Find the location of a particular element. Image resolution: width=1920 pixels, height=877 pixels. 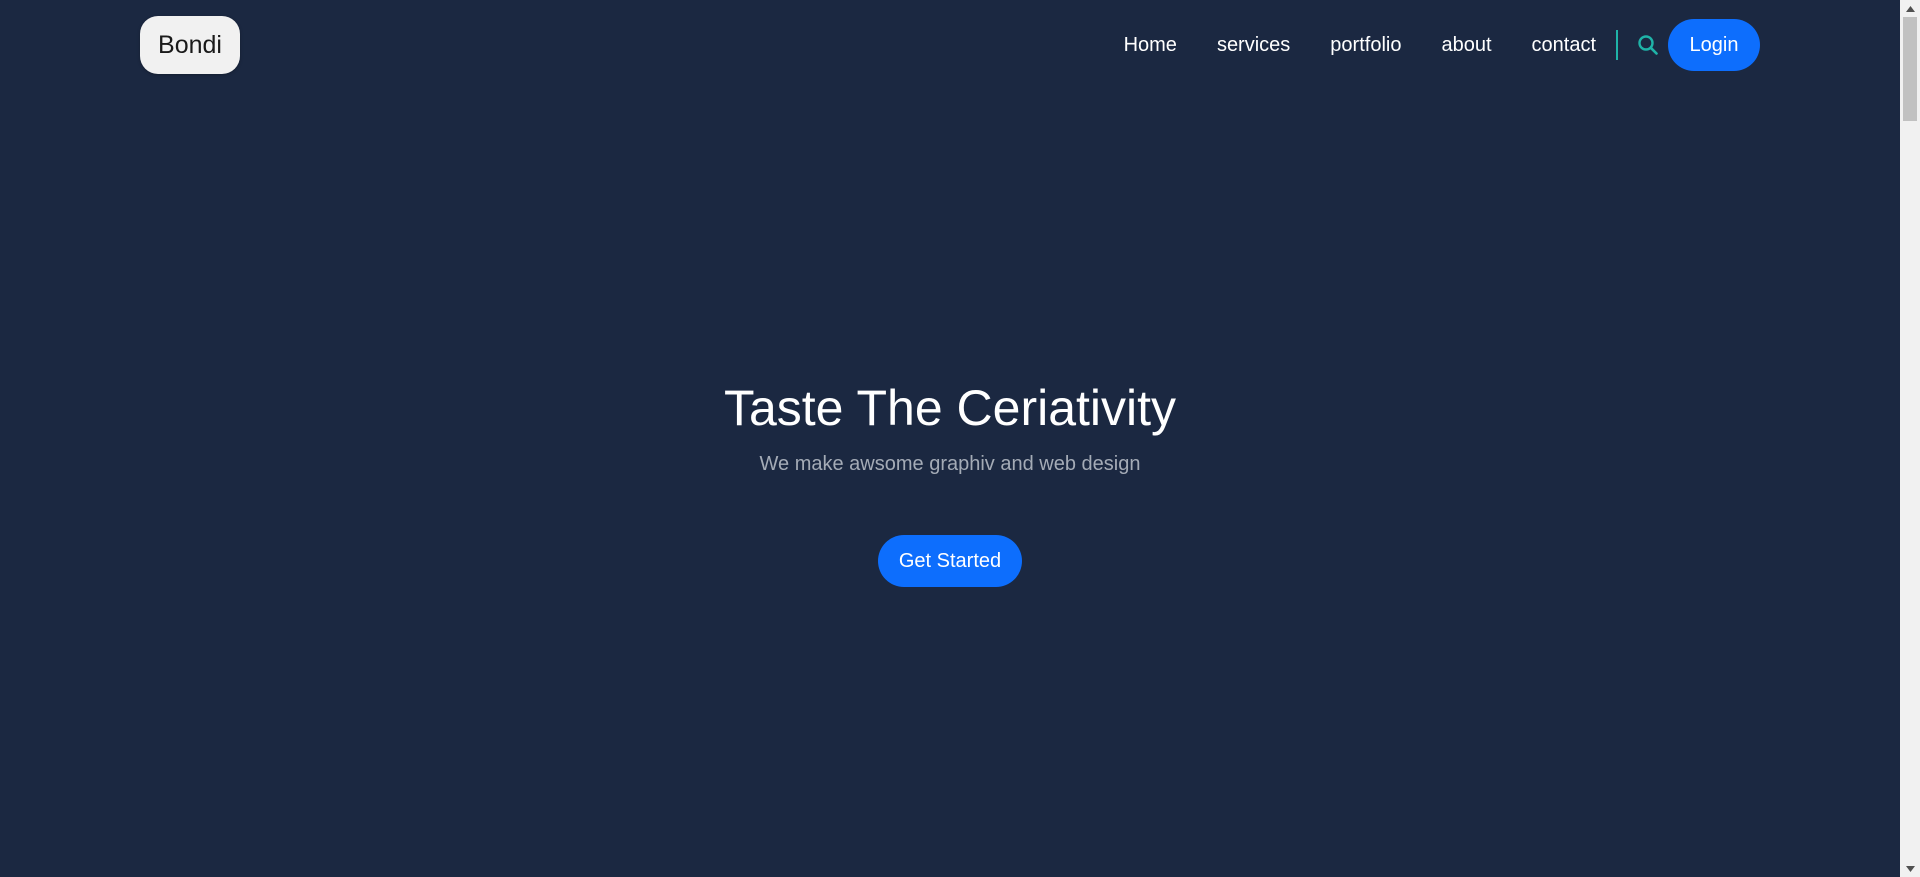

hero-subtitle: We make awsome graphiv and web design is located at coordinates (950, 464).